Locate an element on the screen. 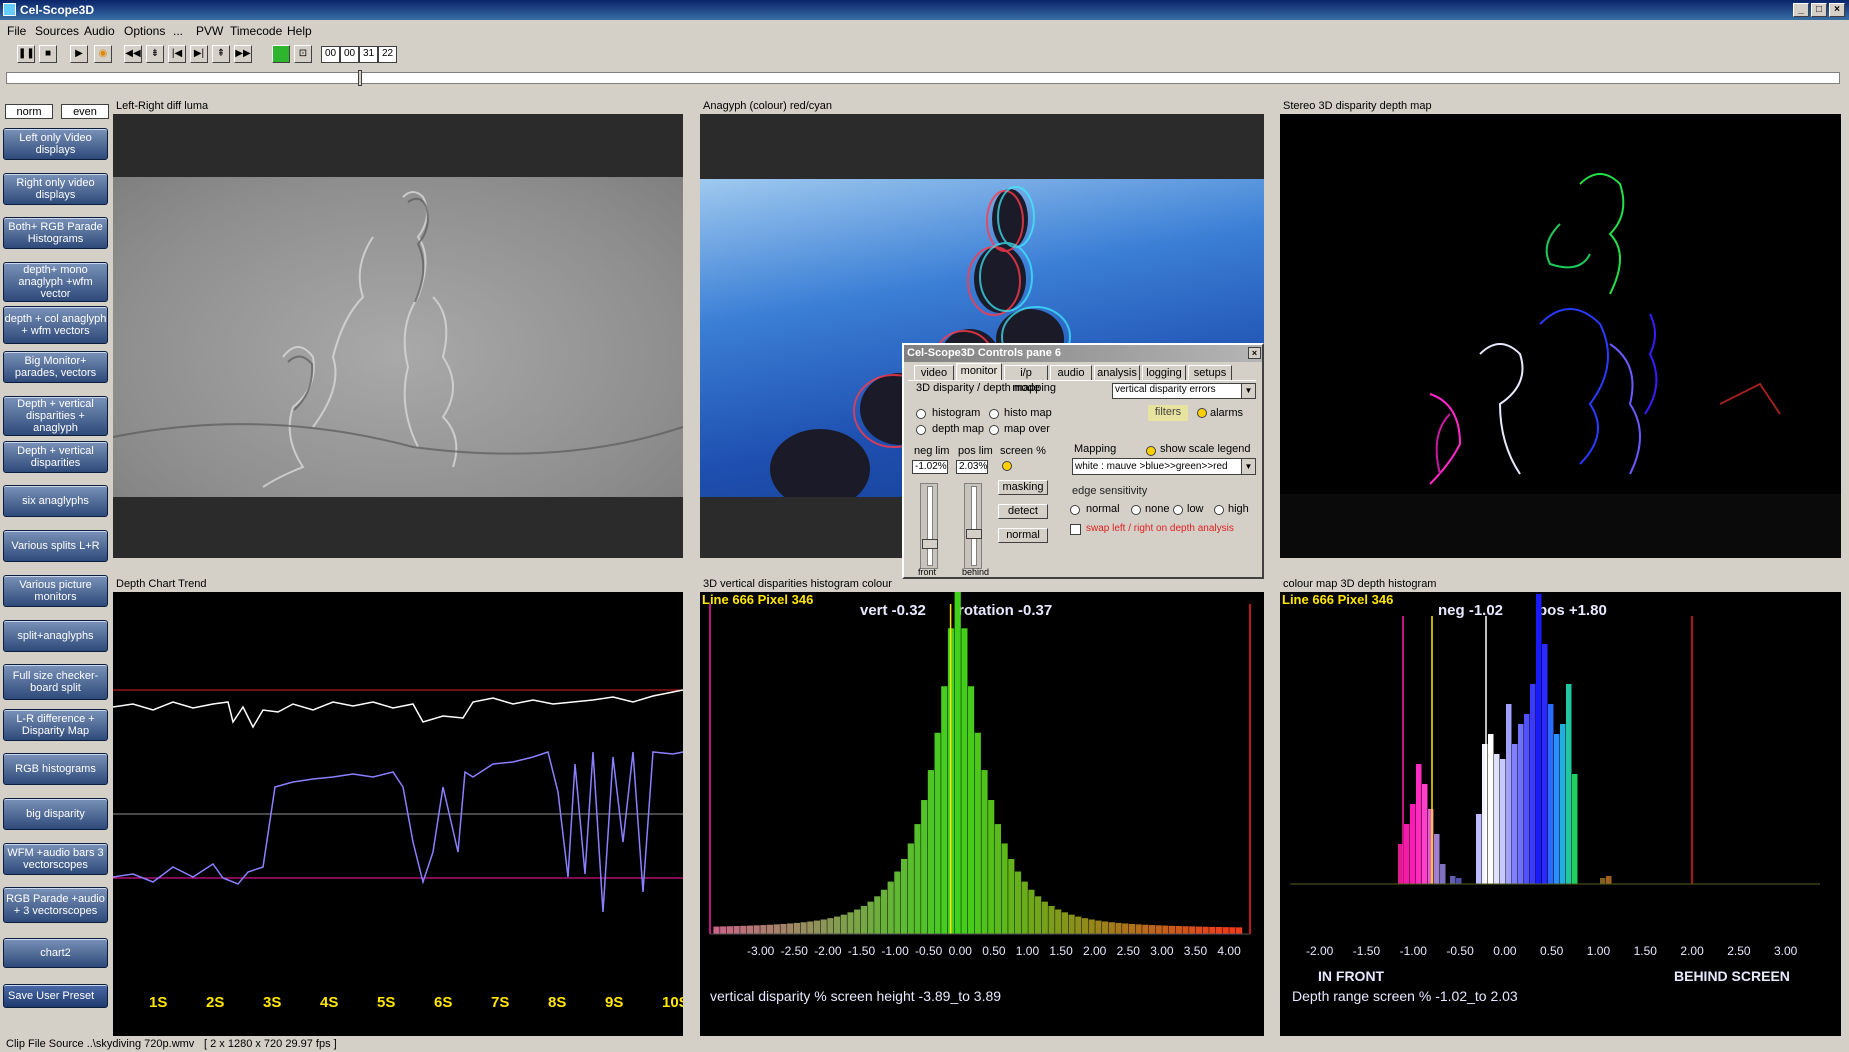  menu-help: Help is located at coordinates (299, 31).